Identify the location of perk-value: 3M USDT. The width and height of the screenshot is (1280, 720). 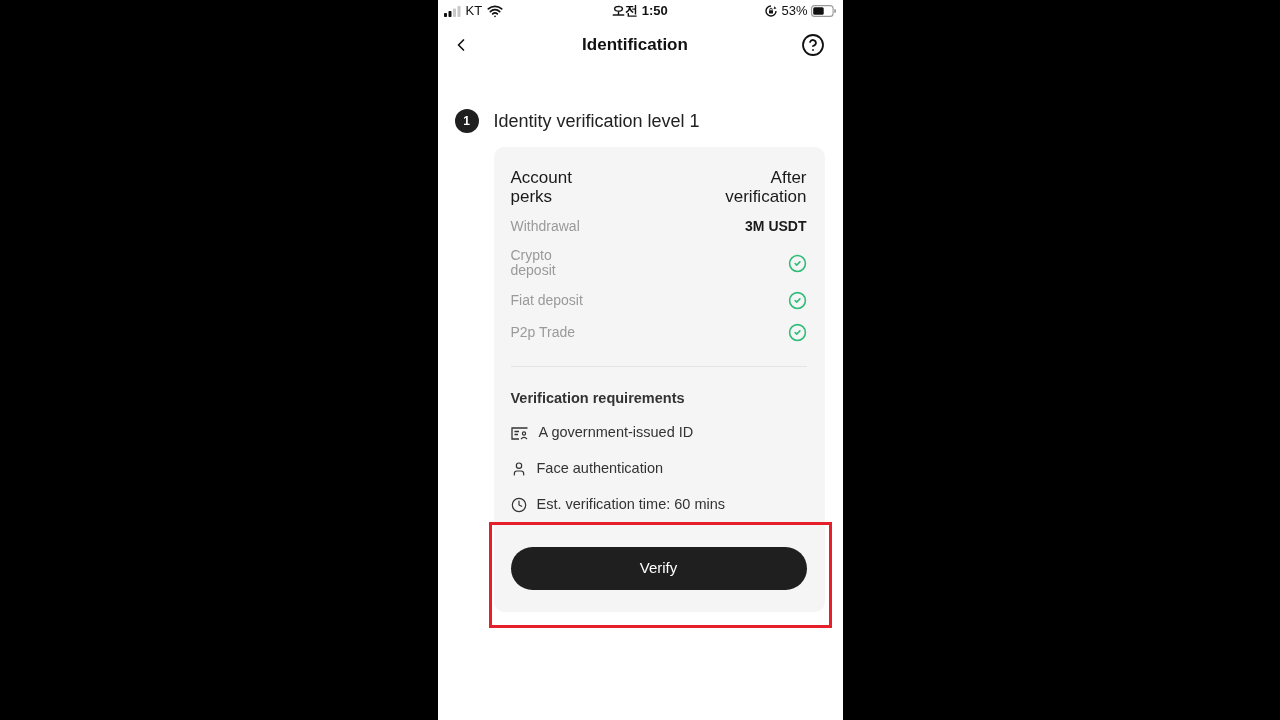
(776, 226).